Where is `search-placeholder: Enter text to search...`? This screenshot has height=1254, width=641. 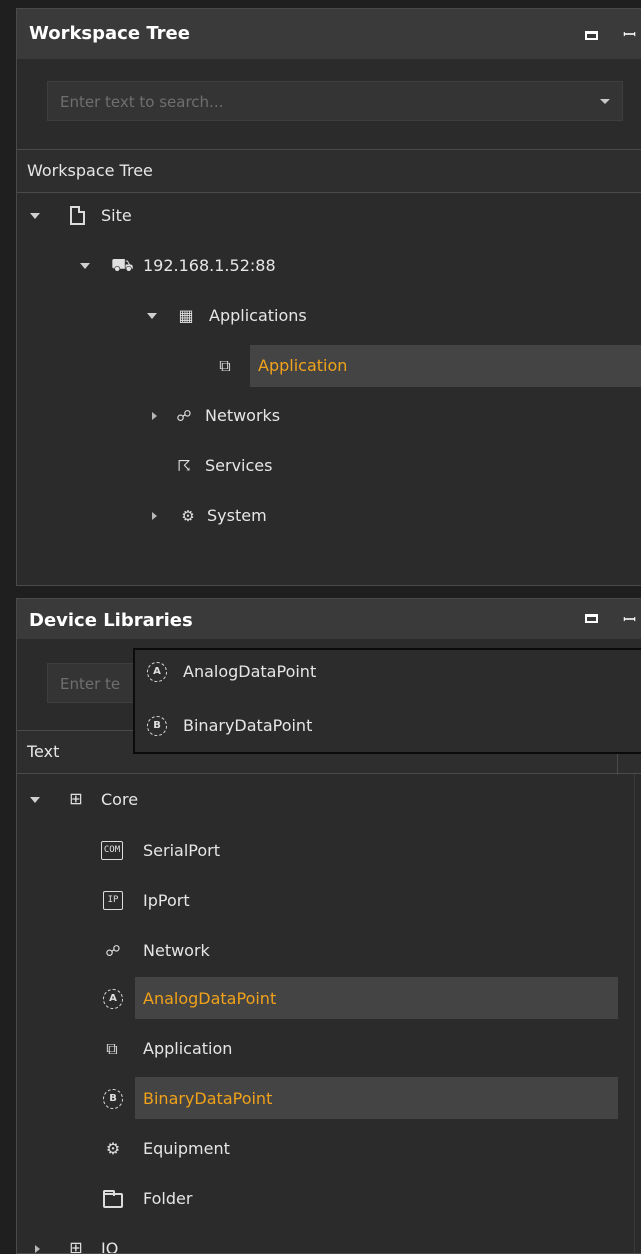
search-placeholder: Enter text to search... is located at coordinates (142, 102).